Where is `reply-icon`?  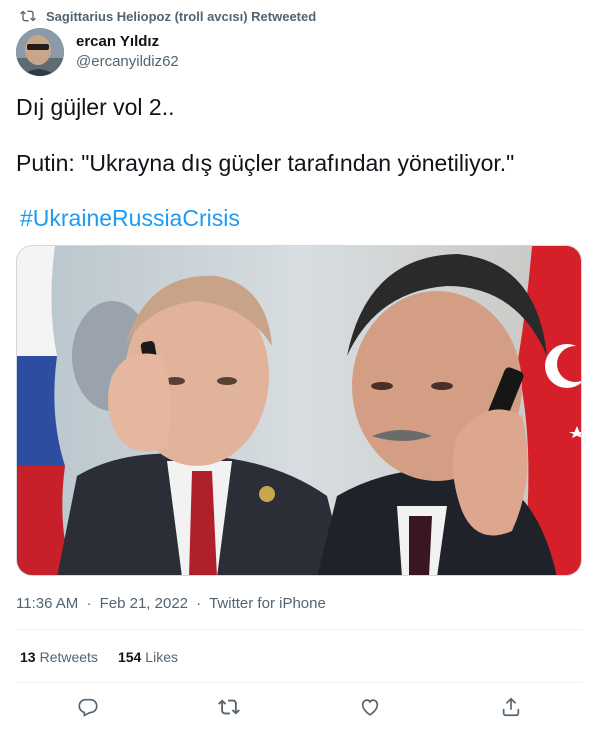 reply-icon is located at coordinates (88, 707).